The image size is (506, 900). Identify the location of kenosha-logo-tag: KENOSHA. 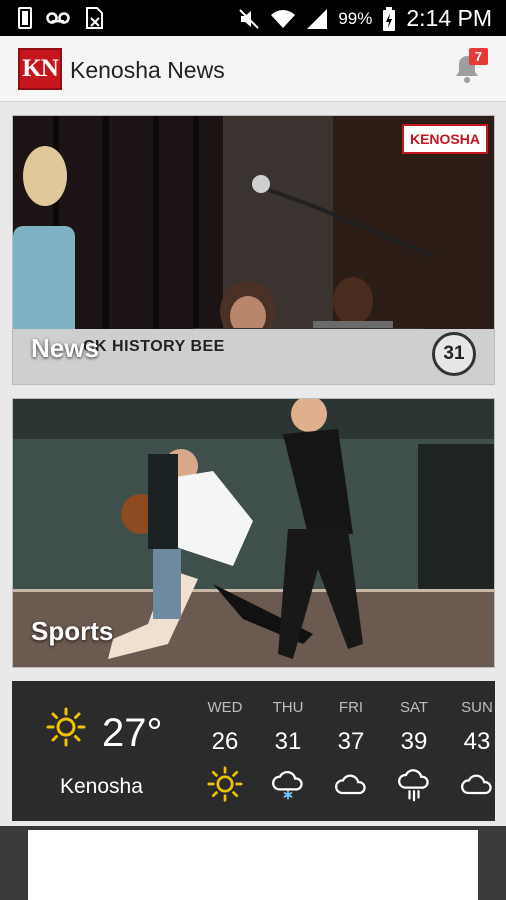
(445, 139).